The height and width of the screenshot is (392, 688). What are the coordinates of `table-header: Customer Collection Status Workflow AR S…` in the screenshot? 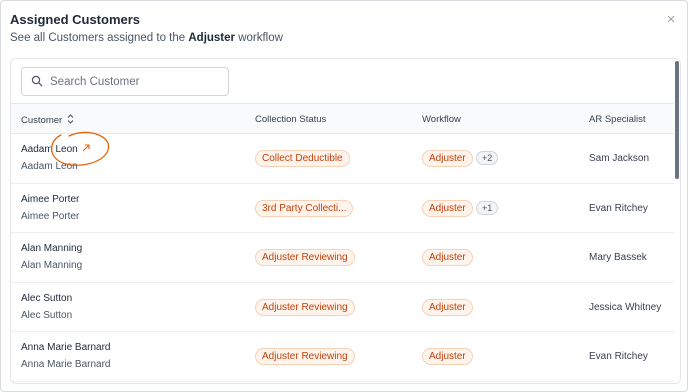 It's located at (343, 118).